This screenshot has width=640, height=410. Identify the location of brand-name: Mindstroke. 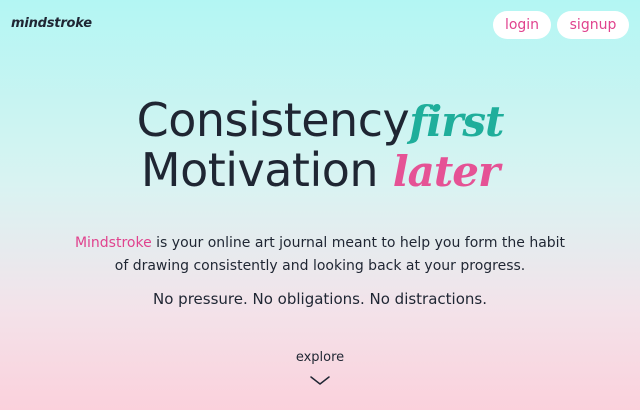
(113, 243).